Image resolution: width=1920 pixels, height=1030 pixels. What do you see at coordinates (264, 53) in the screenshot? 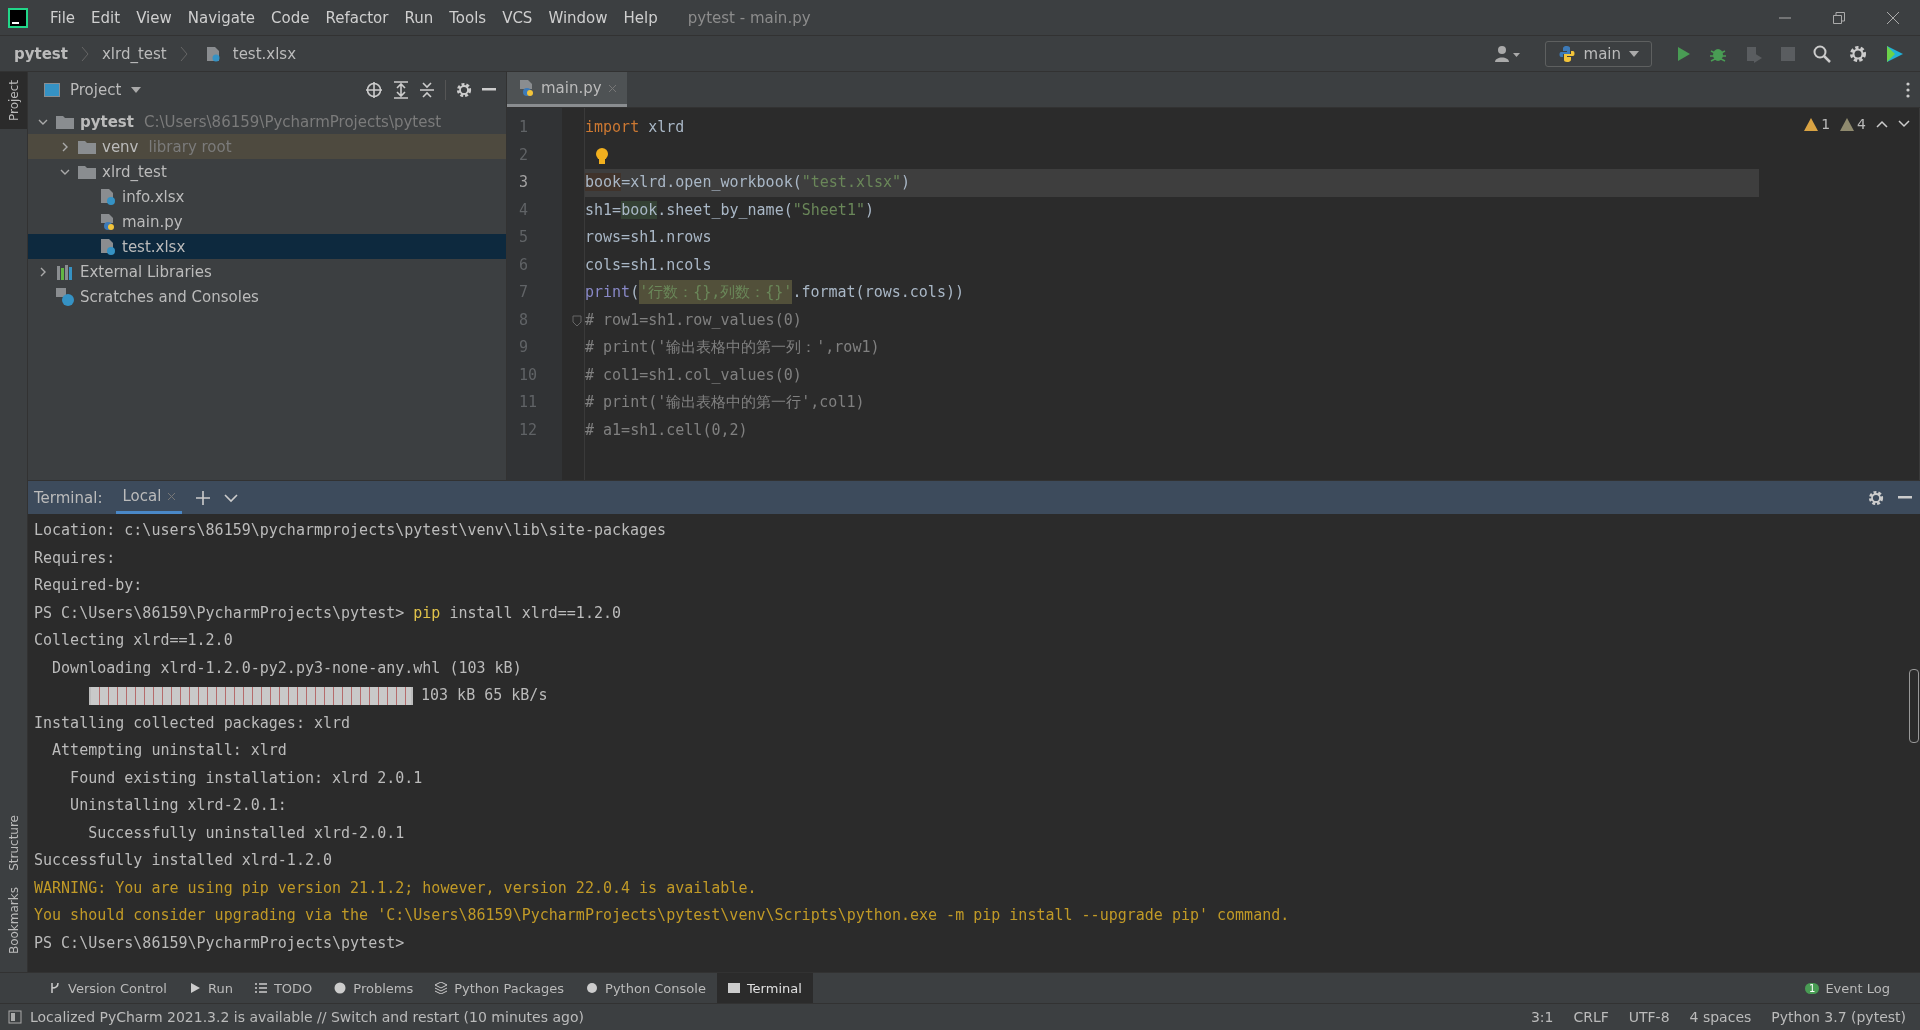
I see `breadcrumb: test.xlsx` at bounding box center [264, 53].